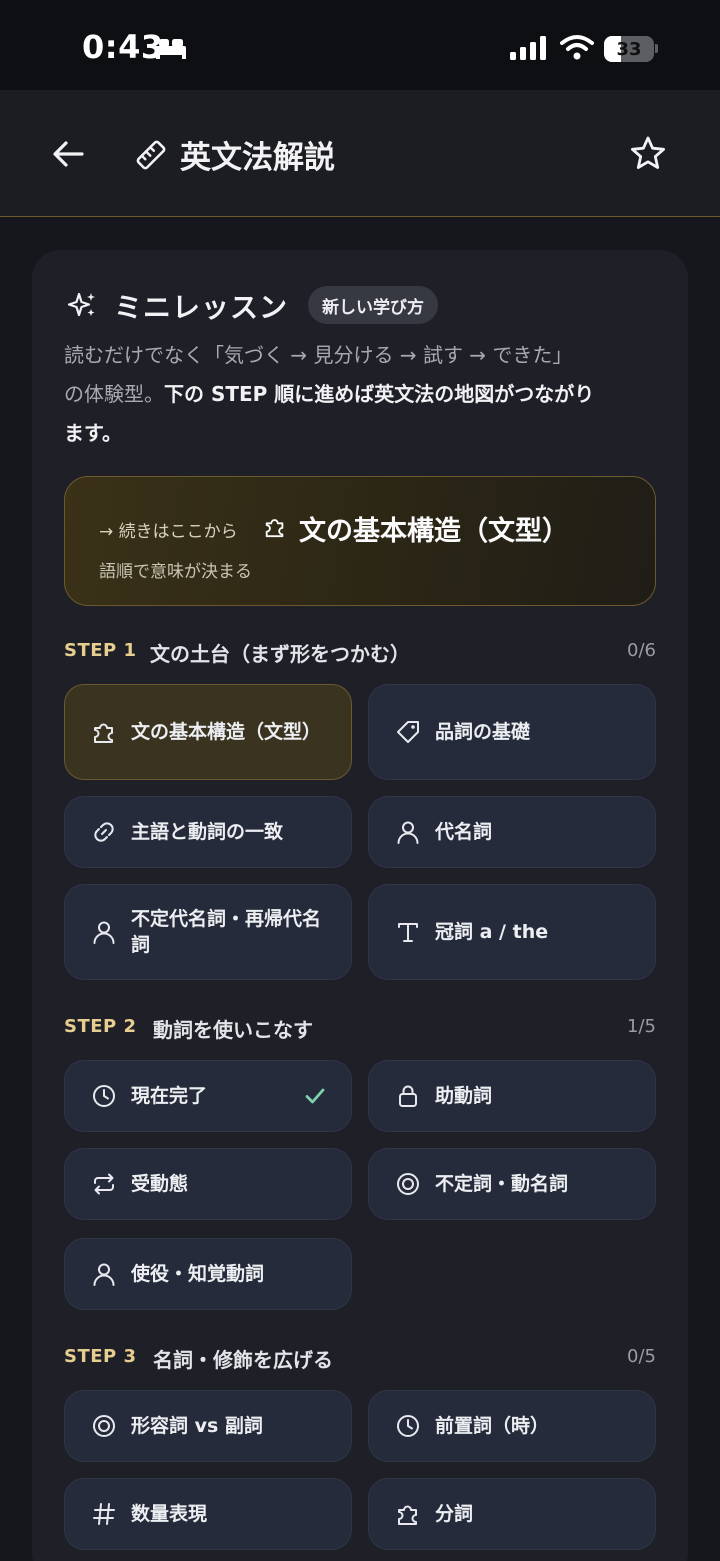 This screenshot has height=1561, width=720. I want to click on continue-subtitle: 語順で意味が決まる, so click(175, 572).